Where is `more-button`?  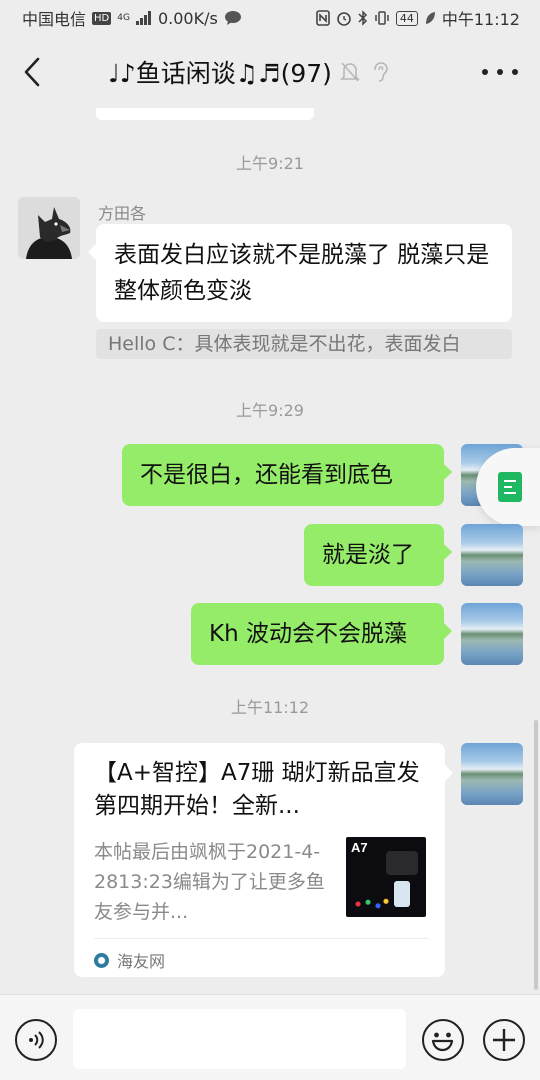 more-button is located at coordinates (500, 72).